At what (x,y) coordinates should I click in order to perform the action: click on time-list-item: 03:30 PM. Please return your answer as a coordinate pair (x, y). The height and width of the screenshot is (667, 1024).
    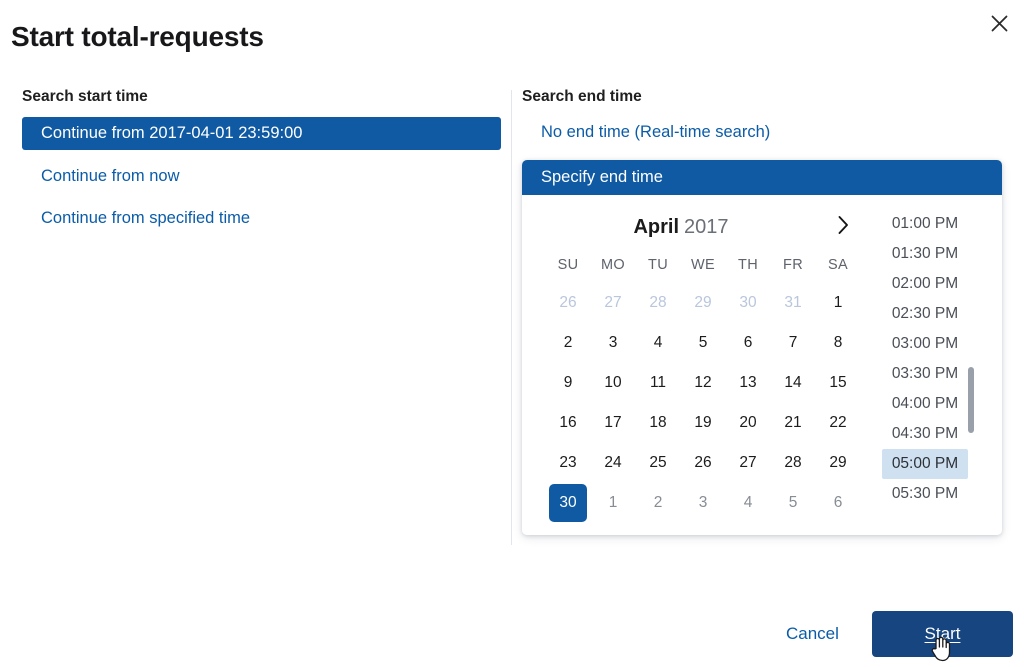
    Looking at the image, I should click on (925, 374).